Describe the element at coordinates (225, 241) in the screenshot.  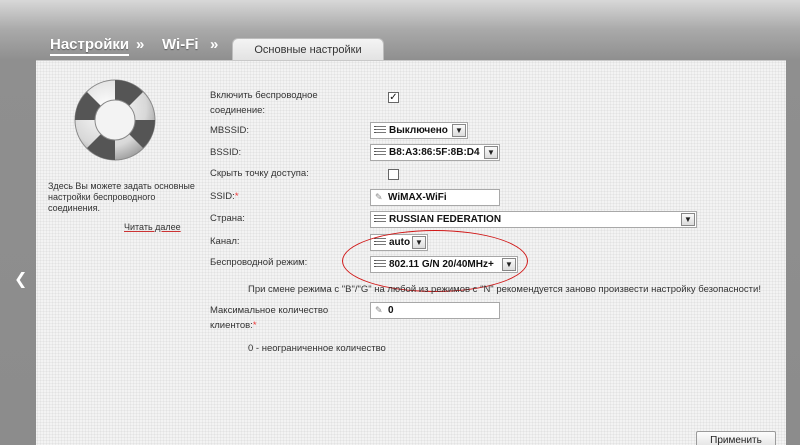
I see `channel-label: Канал:` at that location.